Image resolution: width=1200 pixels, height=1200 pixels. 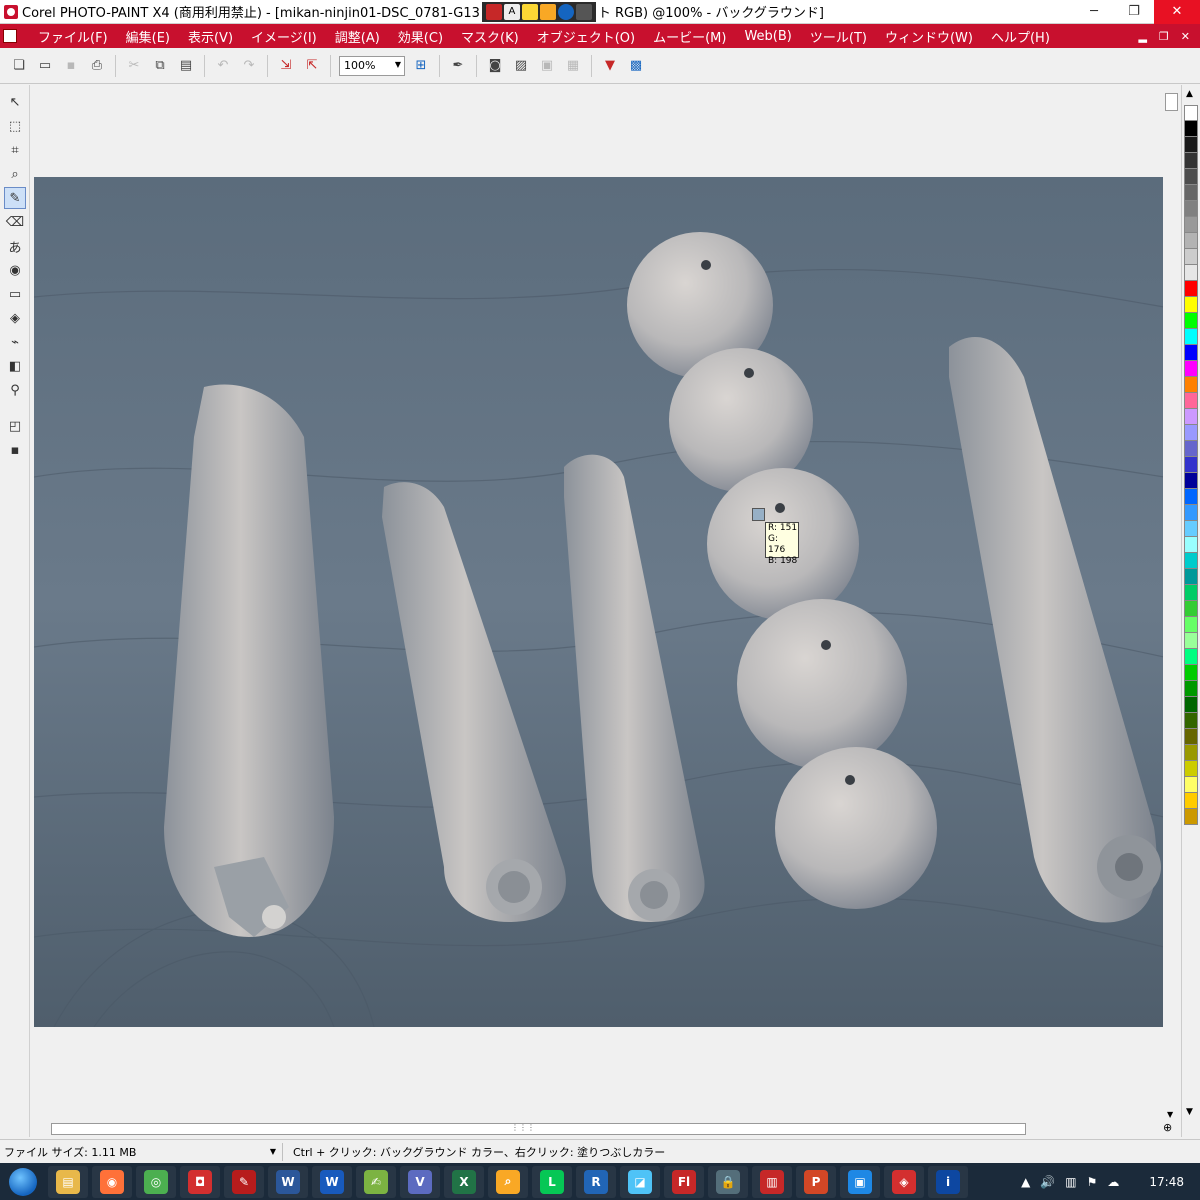 What do you see at coordinates (1047, 1182) in the screenshot?
I see `volume-icon: 🔊` at bounding box center [1047, 1182].